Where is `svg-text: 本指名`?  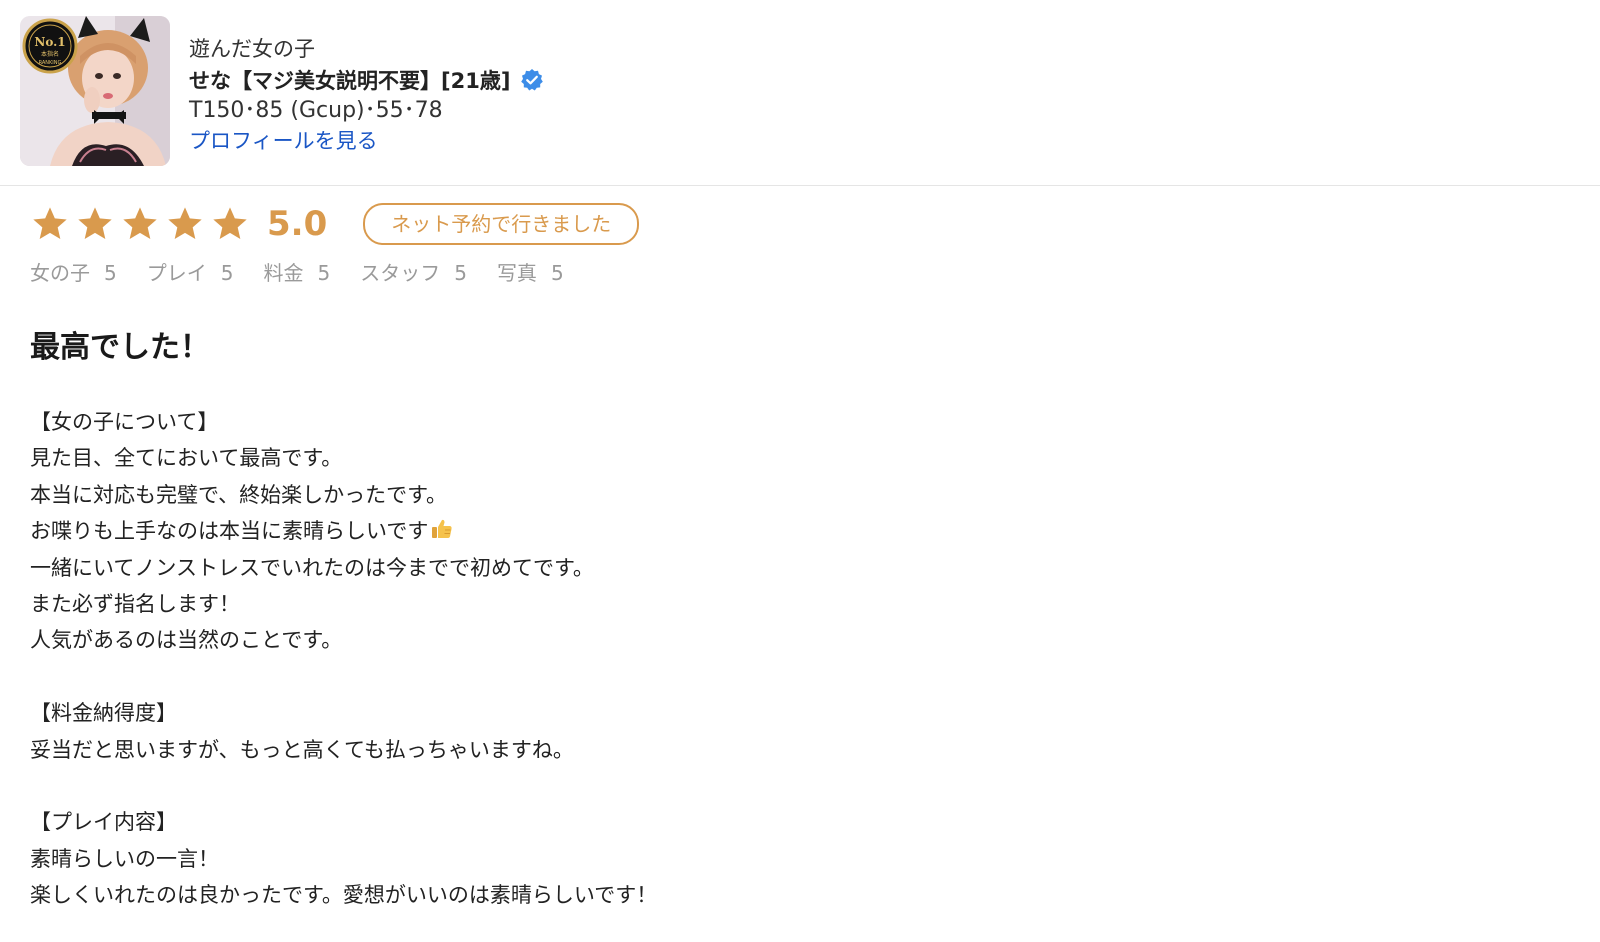
svg-text: 本指名 is located at coordinates (50, 54).